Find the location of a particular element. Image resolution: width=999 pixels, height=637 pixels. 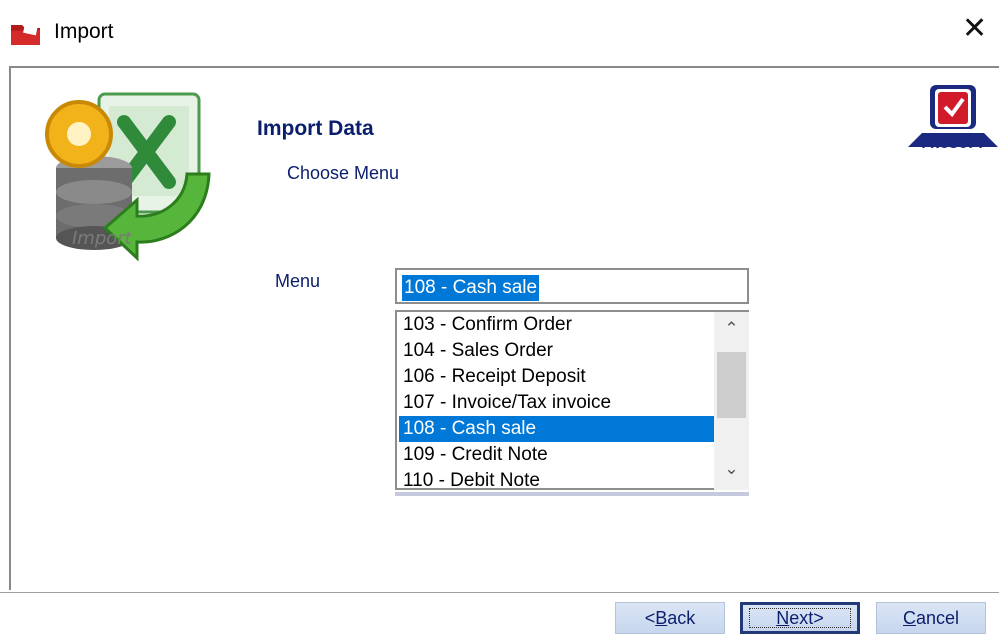

menu-label: Menu is located at coordinates (298, 281).